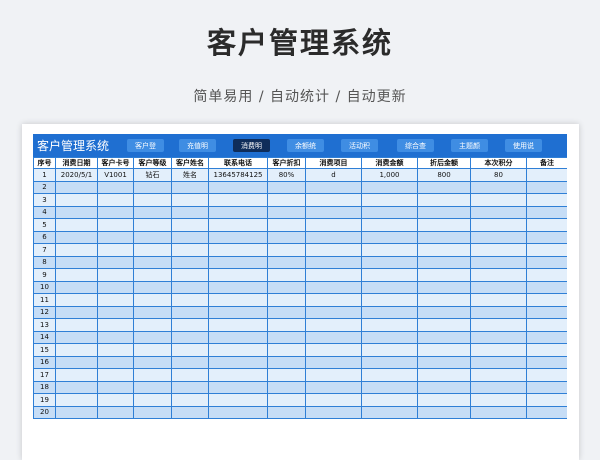  What do you see at coordinates (44, 300) in the screenshot?
I see `table-cell: 11` at bounding box center [44, 300].